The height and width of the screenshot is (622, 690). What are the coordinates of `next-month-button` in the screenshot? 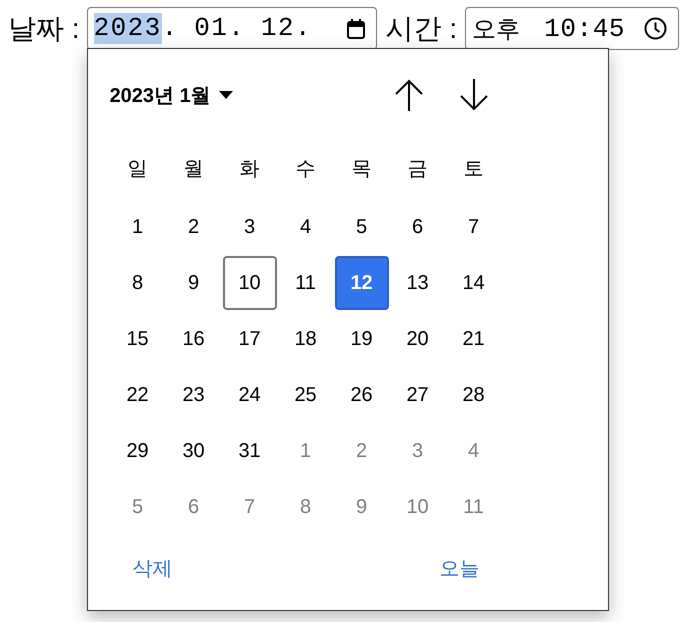 It's located at (474, 95).